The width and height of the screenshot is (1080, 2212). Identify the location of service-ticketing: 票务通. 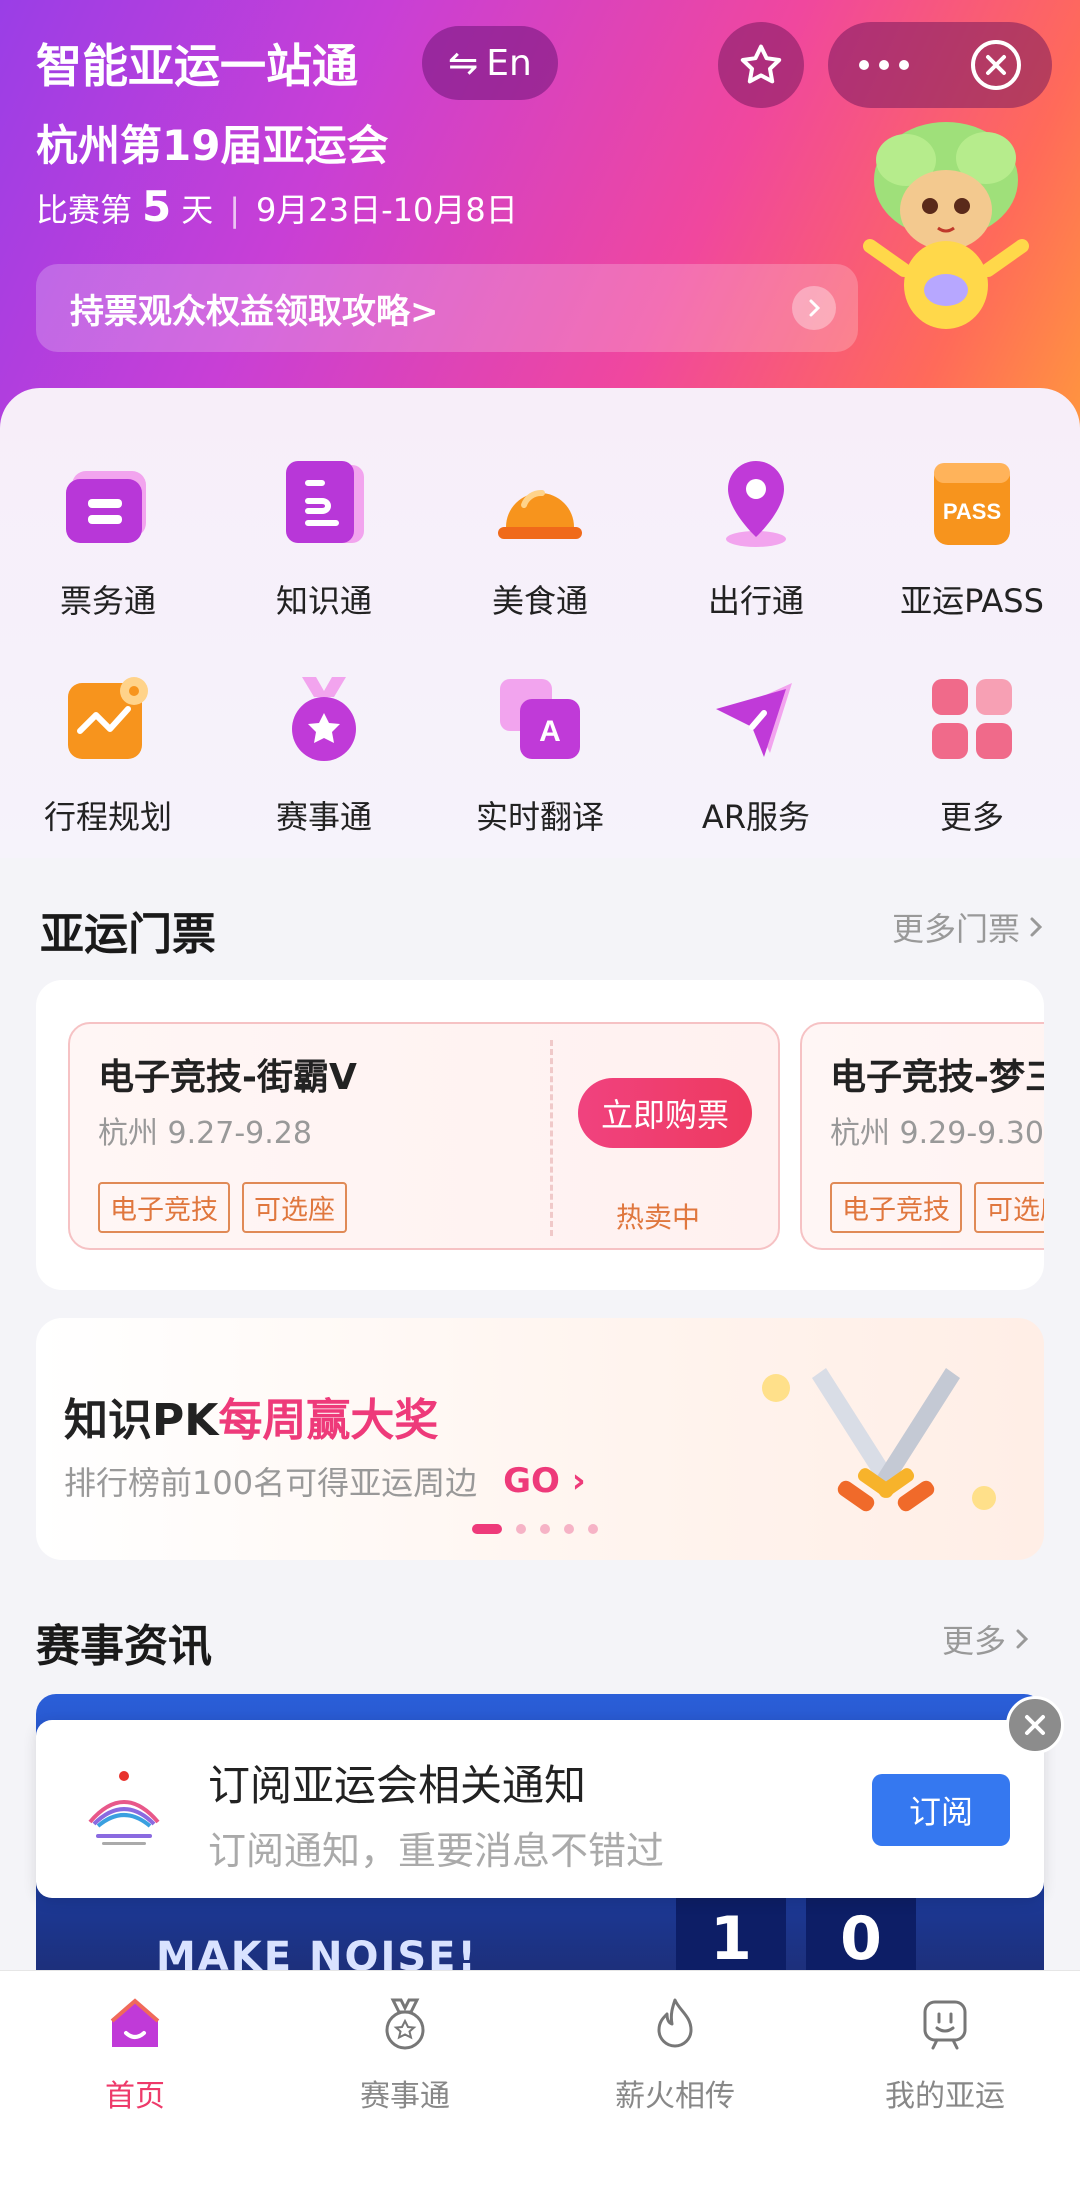
(108, 543).